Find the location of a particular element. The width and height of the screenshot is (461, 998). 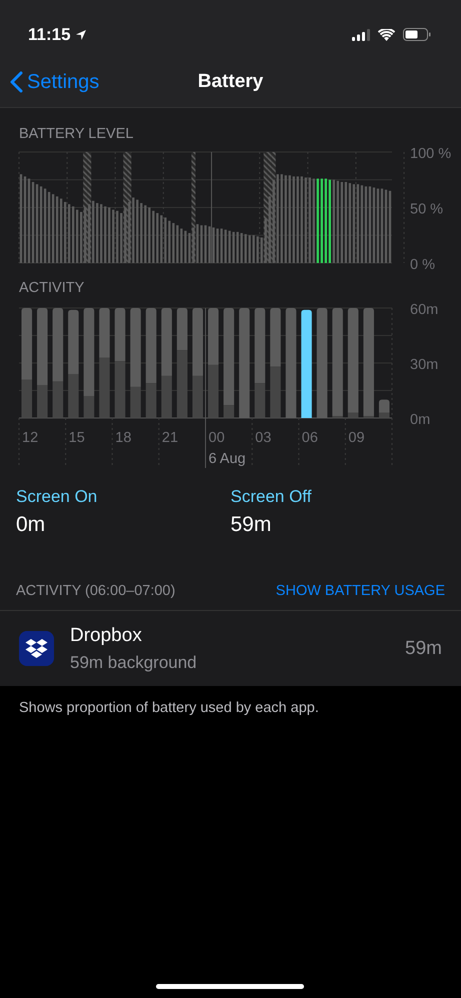

screen-time-value: 0m is located at coordinates (31, 525).